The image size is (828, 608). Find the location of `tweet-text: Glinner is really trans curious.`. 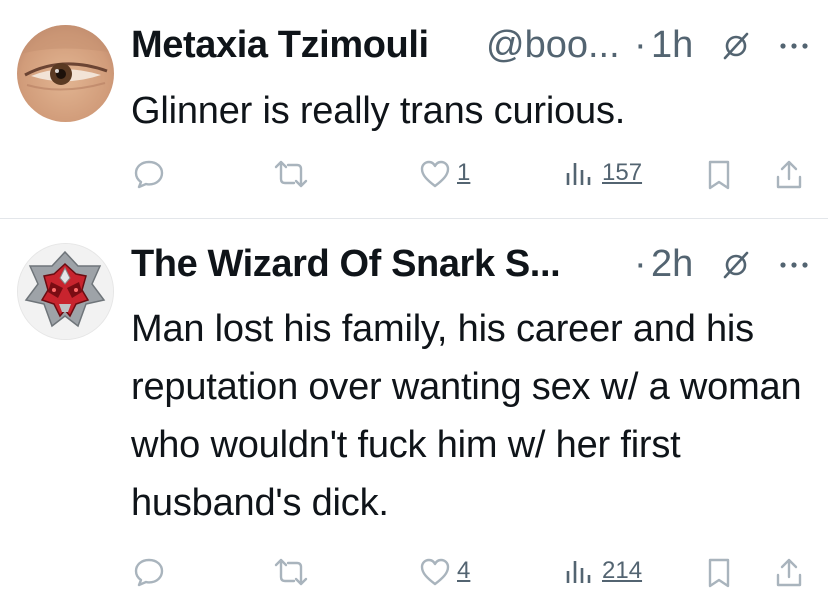

tweet-text: Glinner is really trans curious. is located at coordinates (378, 111).